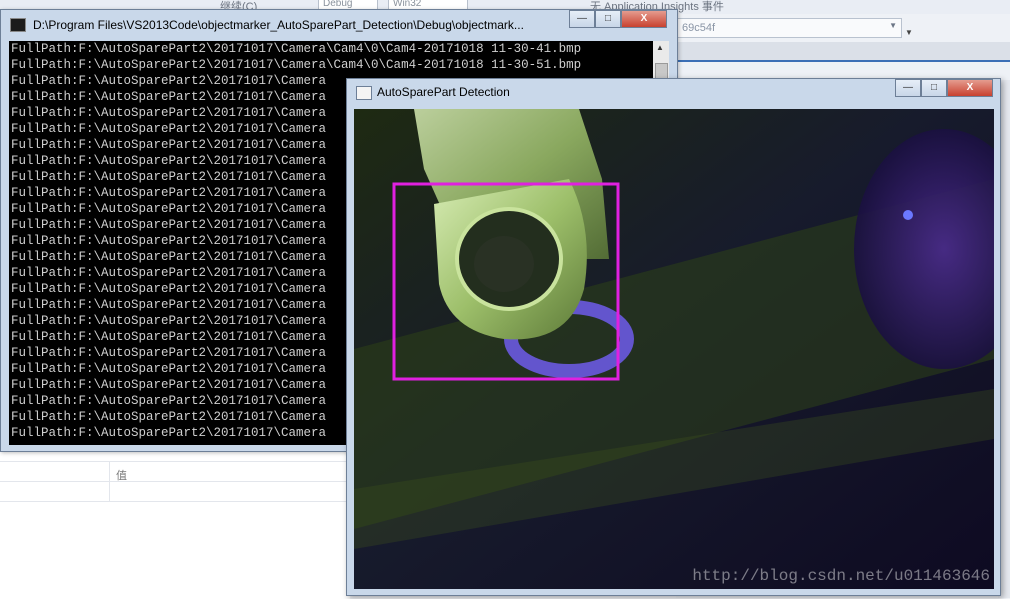 The width and height of the screenshot is (1010, 599). I want to click on console-app-icon, so click(18, 25).